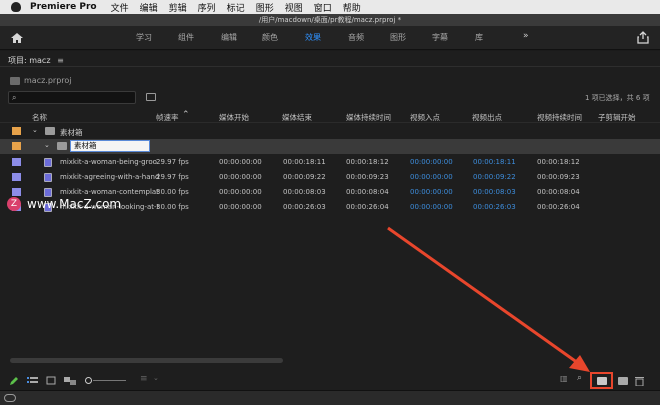 This screenshot has width=660, height=405. I want to click on tab-color: 颜色, so click(270, 37).